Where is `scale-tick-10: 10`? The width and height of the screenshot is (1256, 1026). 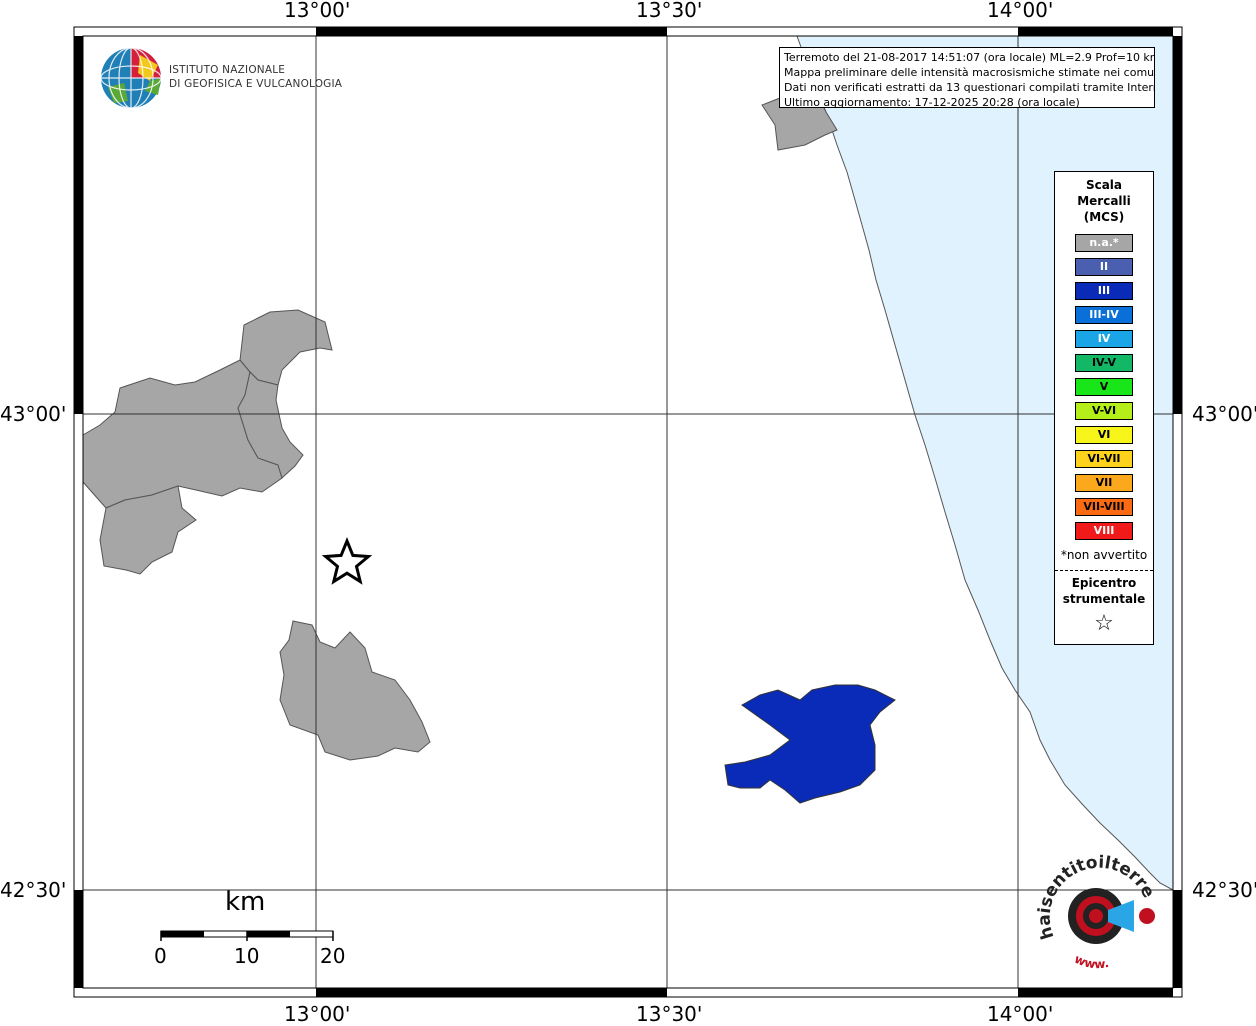 scale-tick-10: 10 is located at coordinates (247, 956).